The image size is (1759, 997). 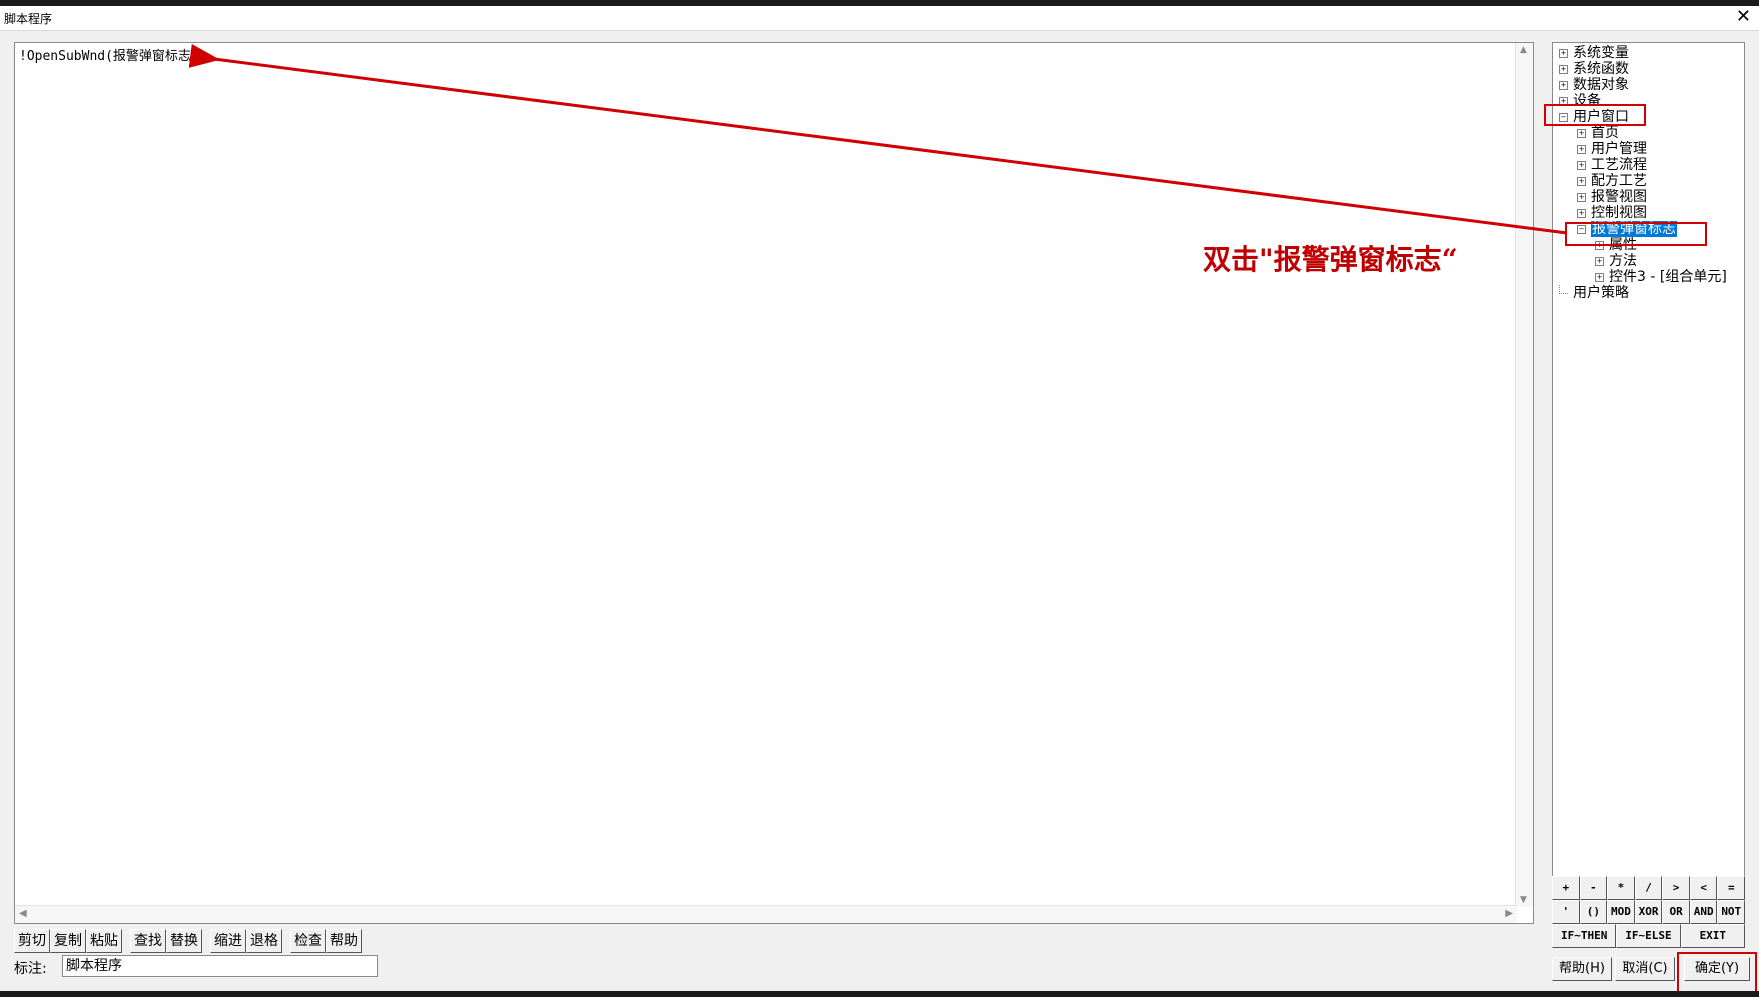 I want to click on tree-node-selected-window: − 报警弹窗标志, so click(x=1627, y=229).